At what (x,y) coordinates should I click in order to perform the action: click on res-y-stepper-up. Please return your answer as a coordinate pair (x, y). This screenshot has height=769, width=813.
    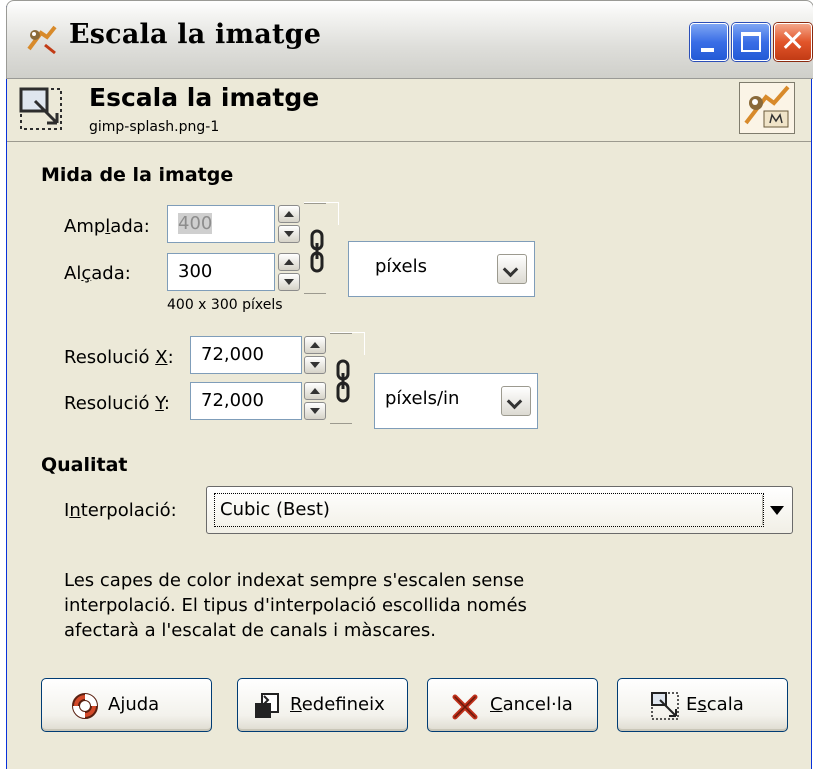
    Looking at the image, I should click on (315, 391).